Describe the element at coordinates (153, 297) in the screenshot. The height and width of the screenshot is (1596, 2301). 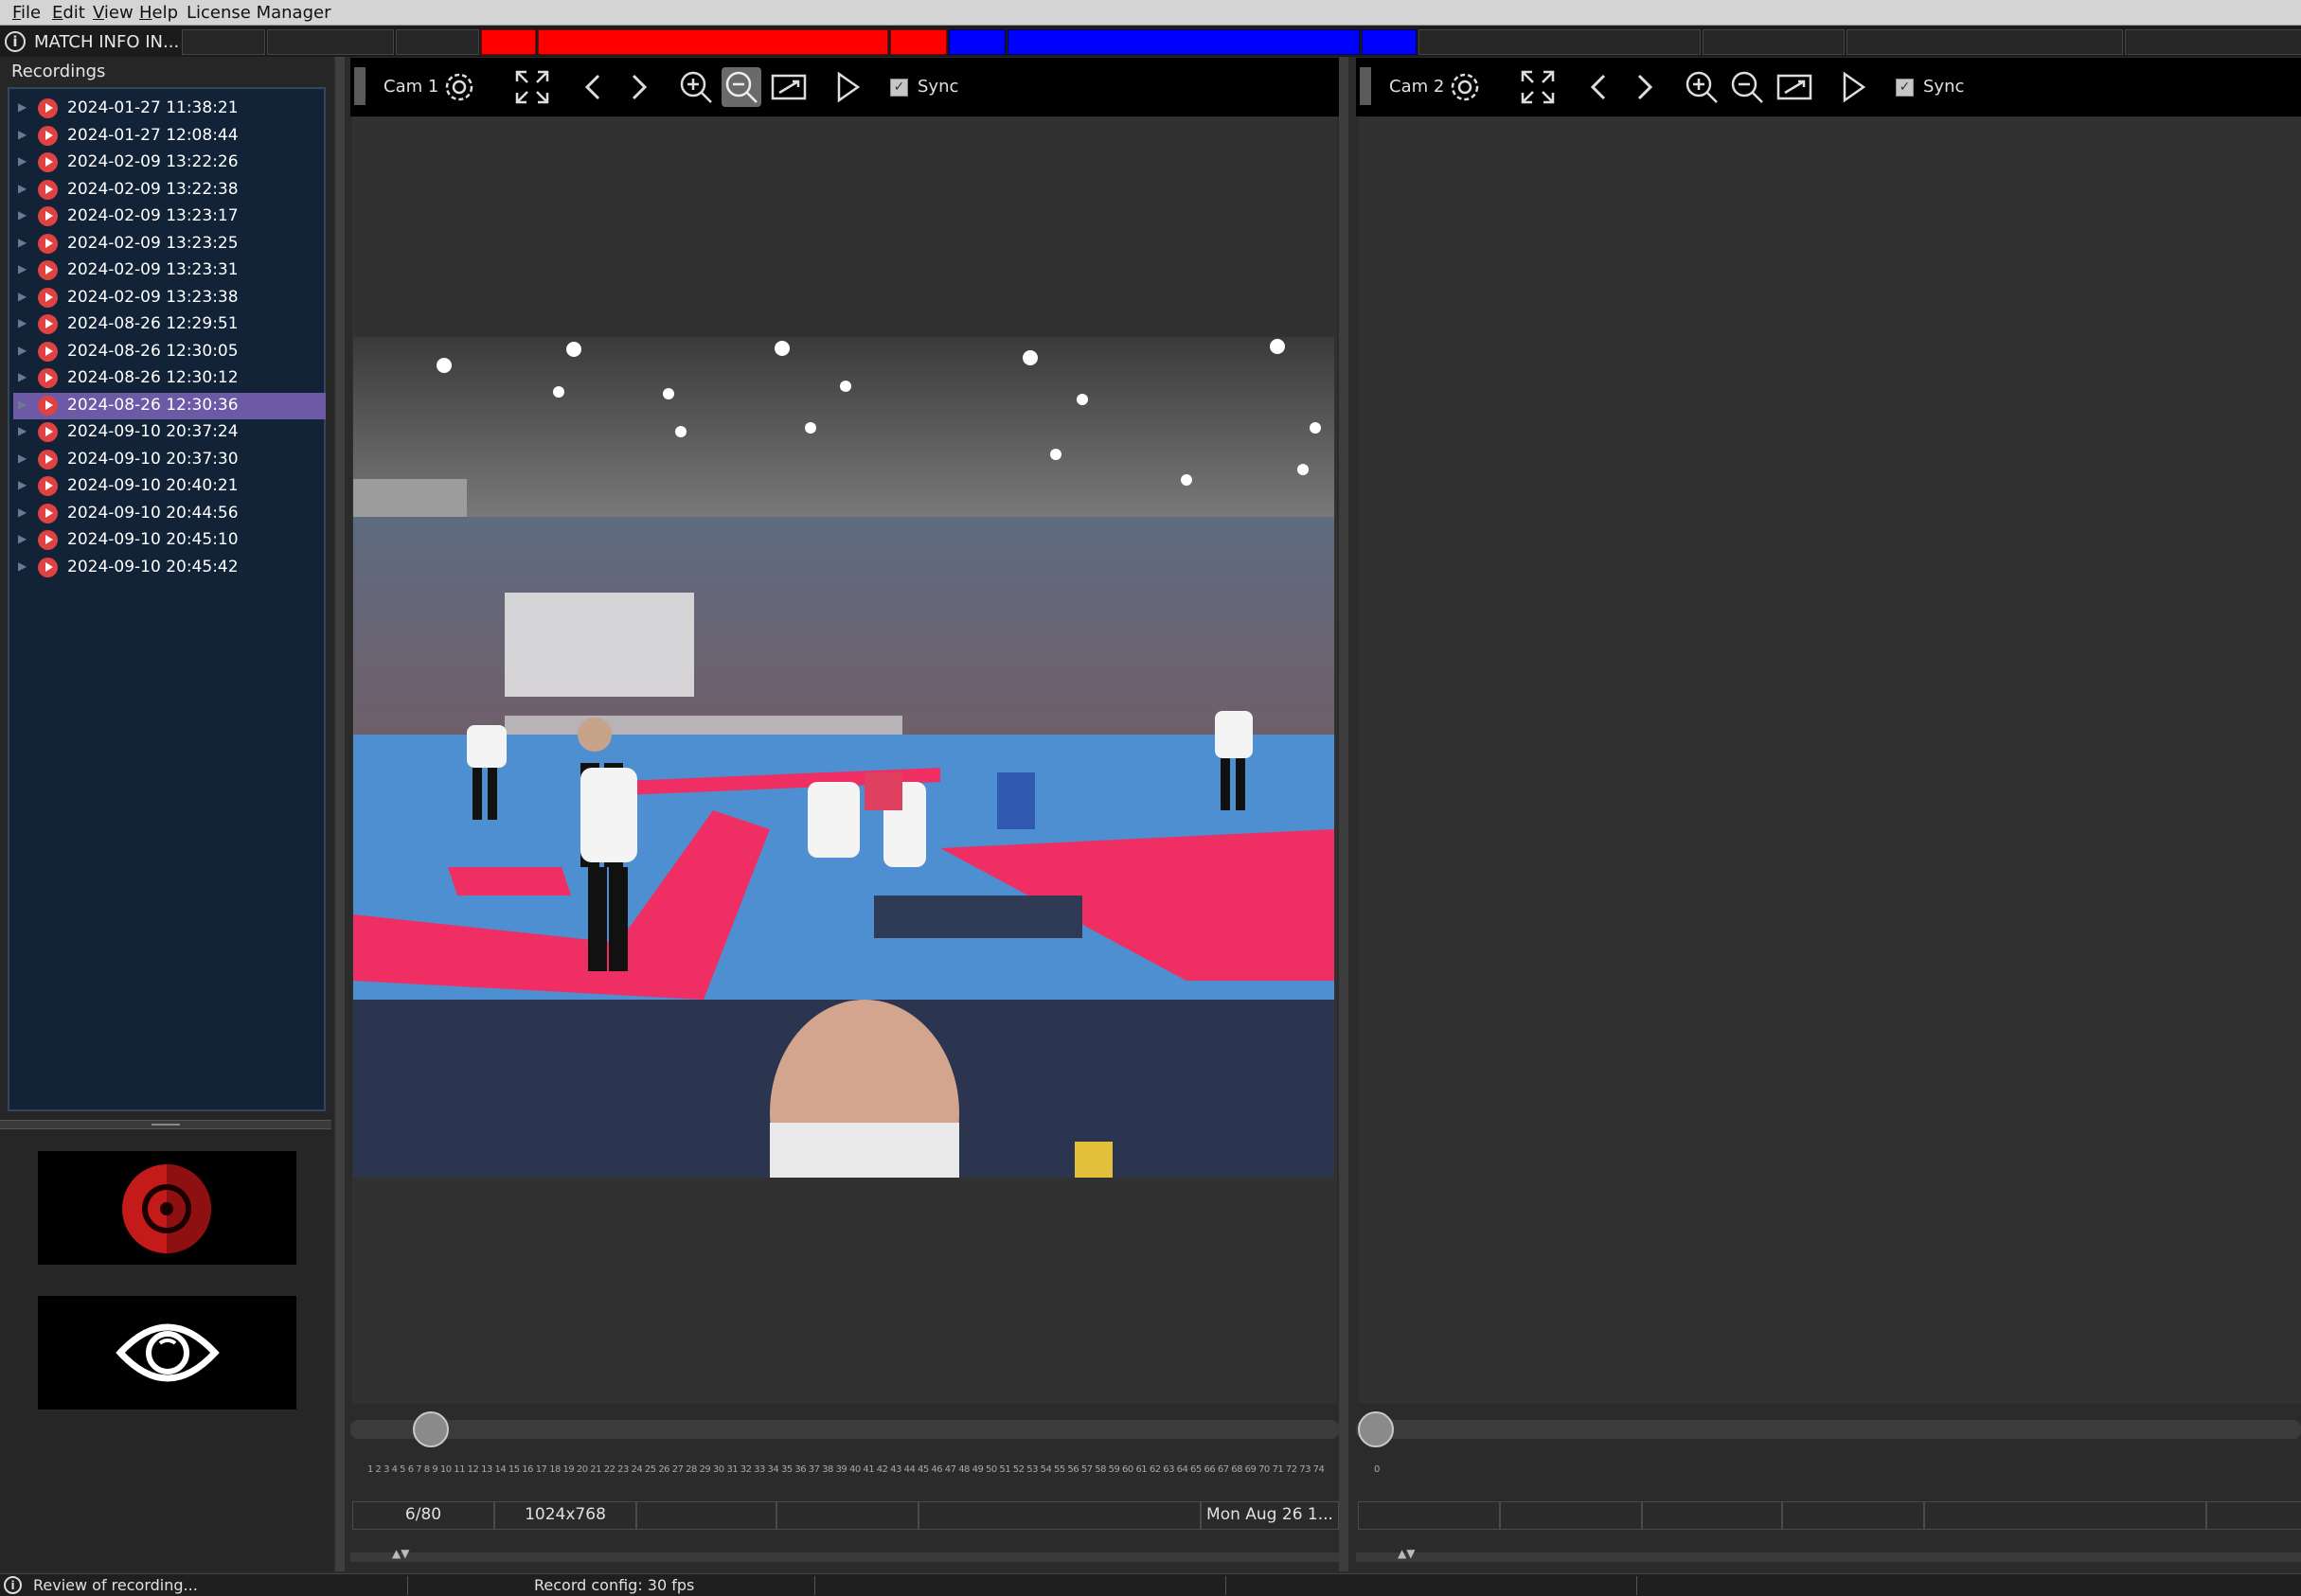
I see `recording-label: 2024-02-09 13:23:38` at that location.